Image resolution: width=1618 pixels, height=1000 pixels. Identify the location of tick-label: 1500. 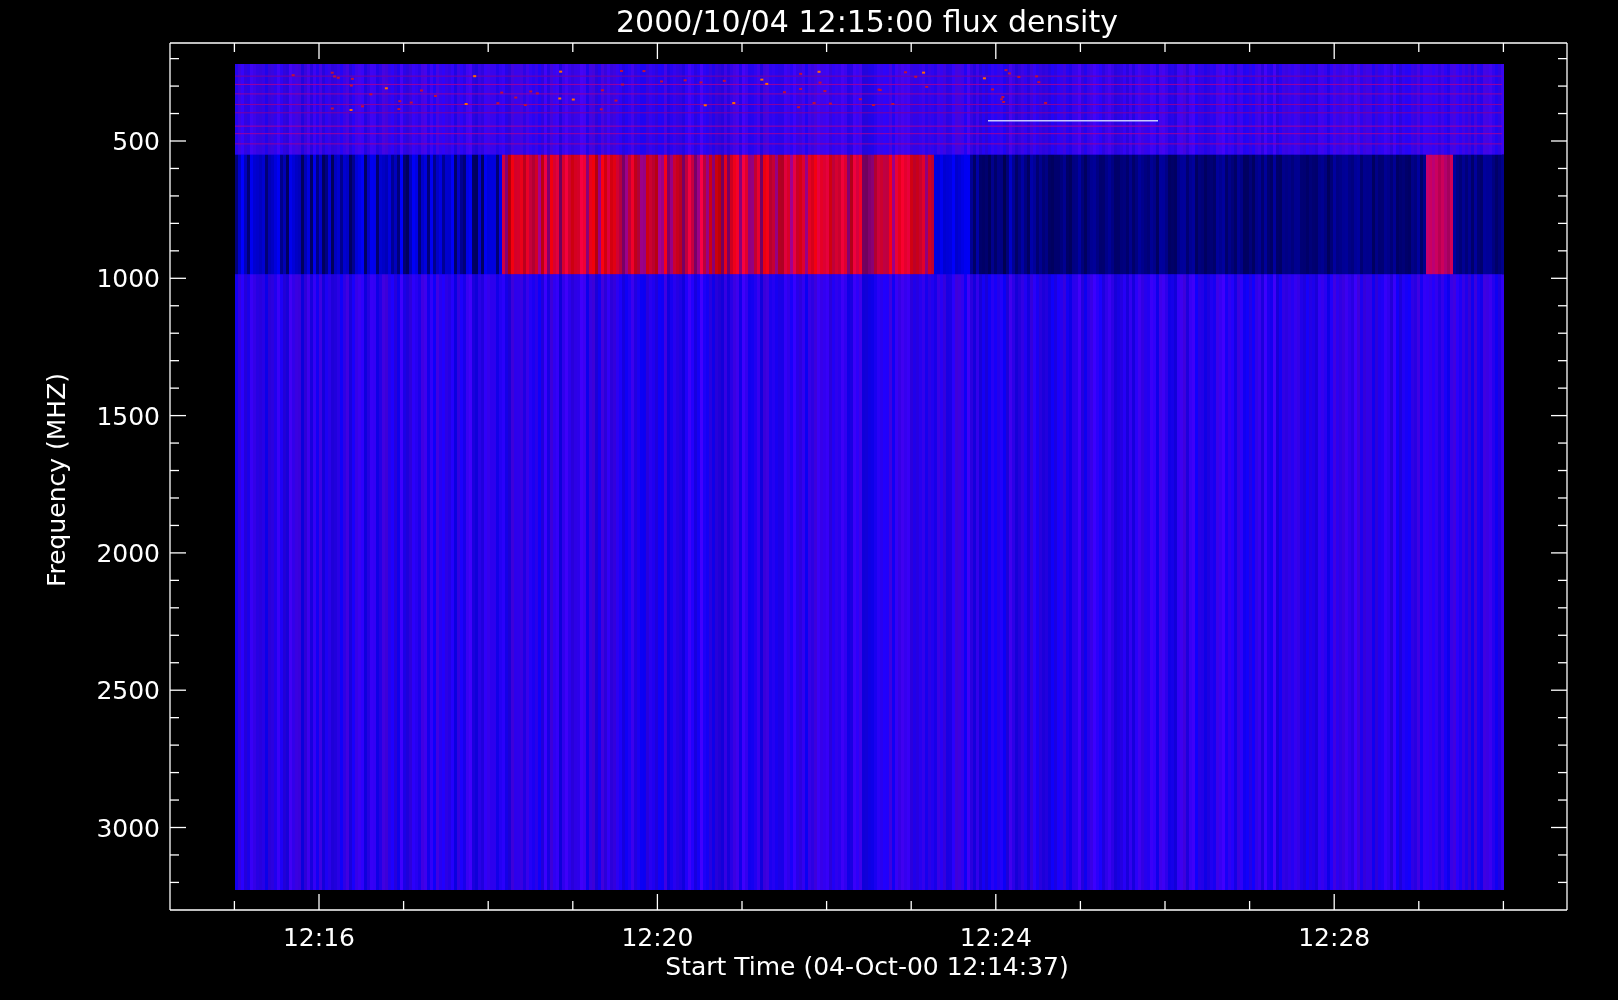
(128, 416).